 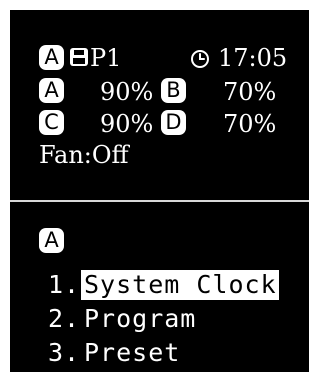 What do you see at coordinates (127, 92) in the screenshot?
I see `channel-a-value: 90%` at bounding box center [127, 92].